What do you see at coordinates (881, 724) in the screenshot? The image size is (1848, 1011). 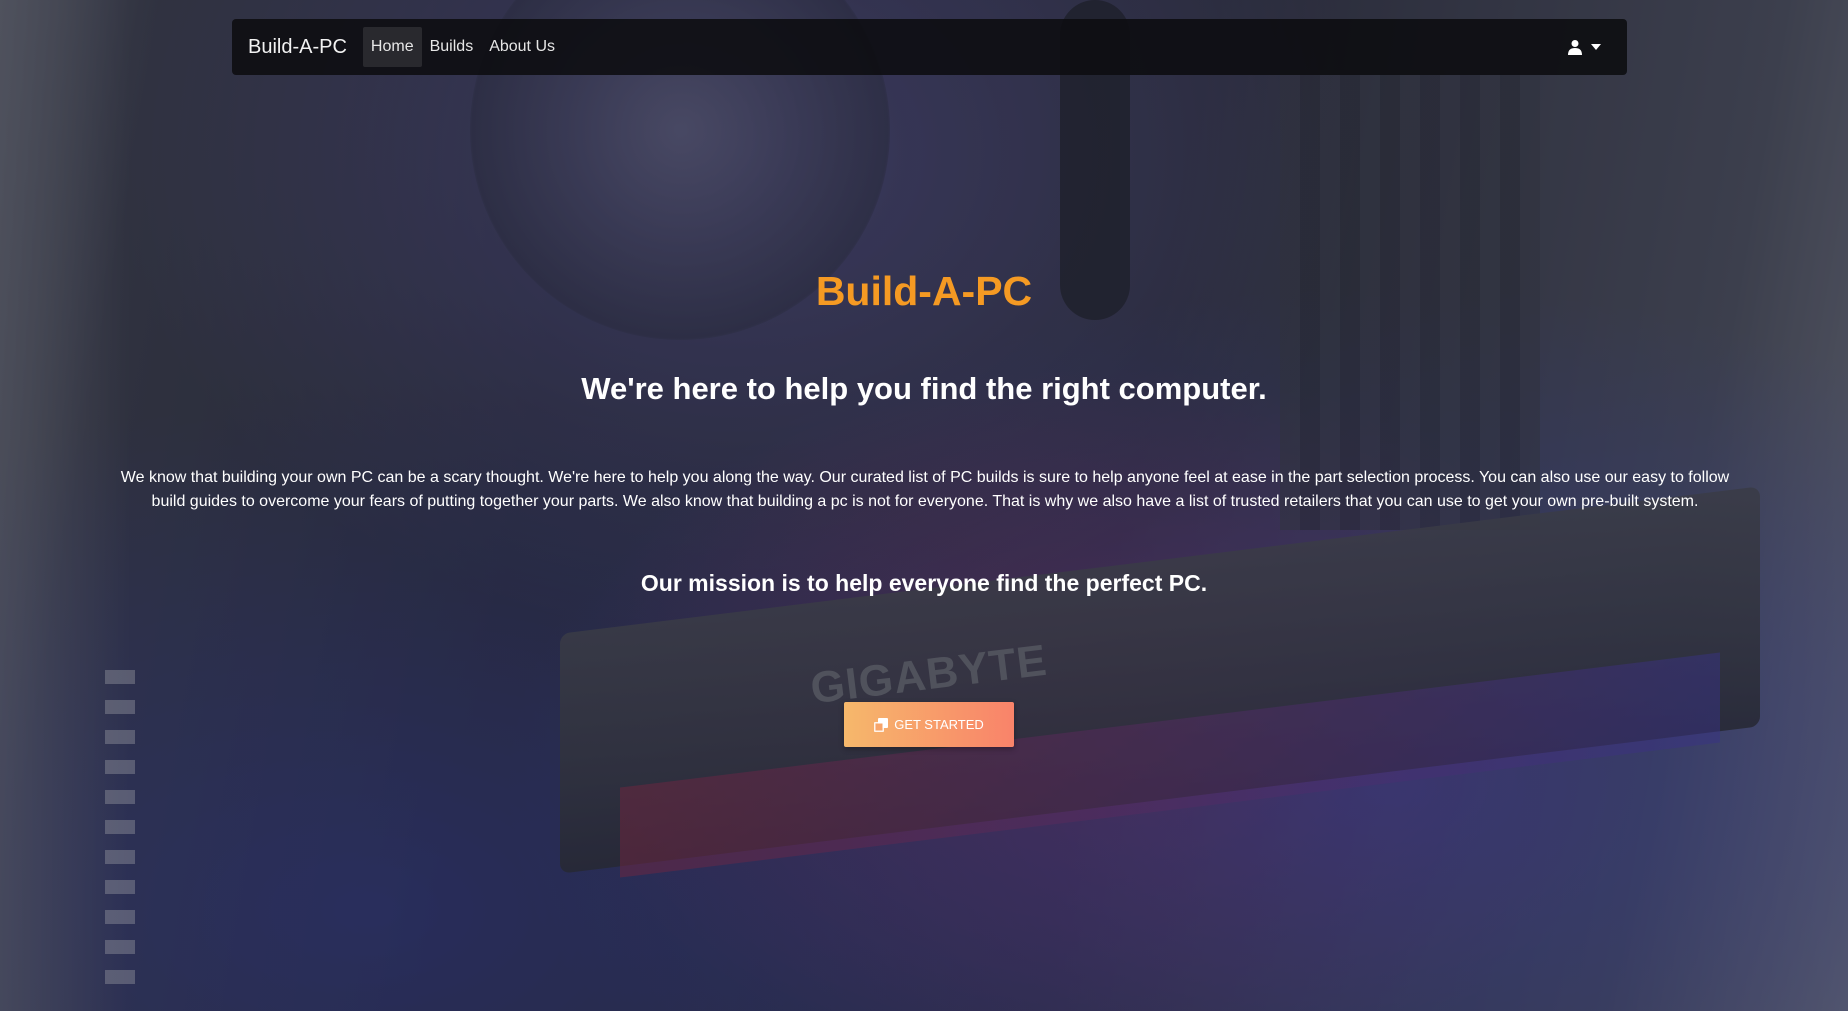 I see `copy-icon` at bounding box center [881, 724].